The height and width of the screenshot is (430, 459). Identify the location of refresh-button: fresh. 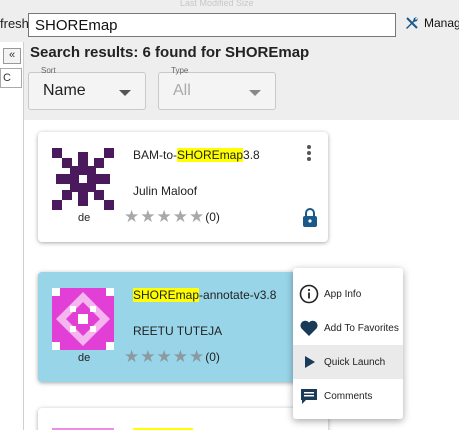
(14, 23).